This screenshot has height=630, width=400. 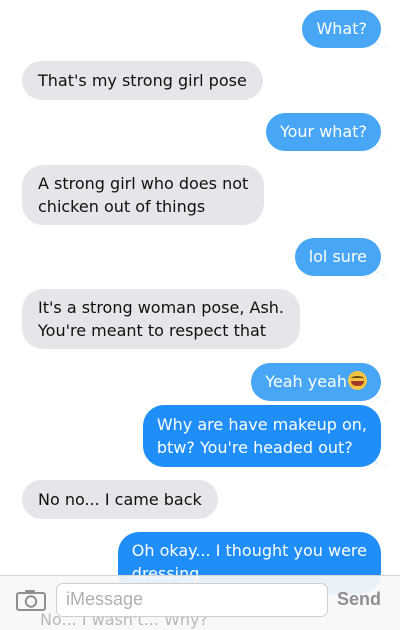 I want to click on message-bubble-outgoing: lol sure, so click(x=341, y=257).